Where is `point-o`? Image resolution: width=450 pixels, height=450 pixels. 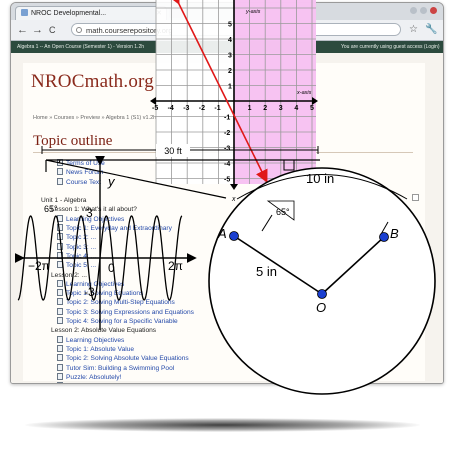 point-o is located at coordinates (322, 294).